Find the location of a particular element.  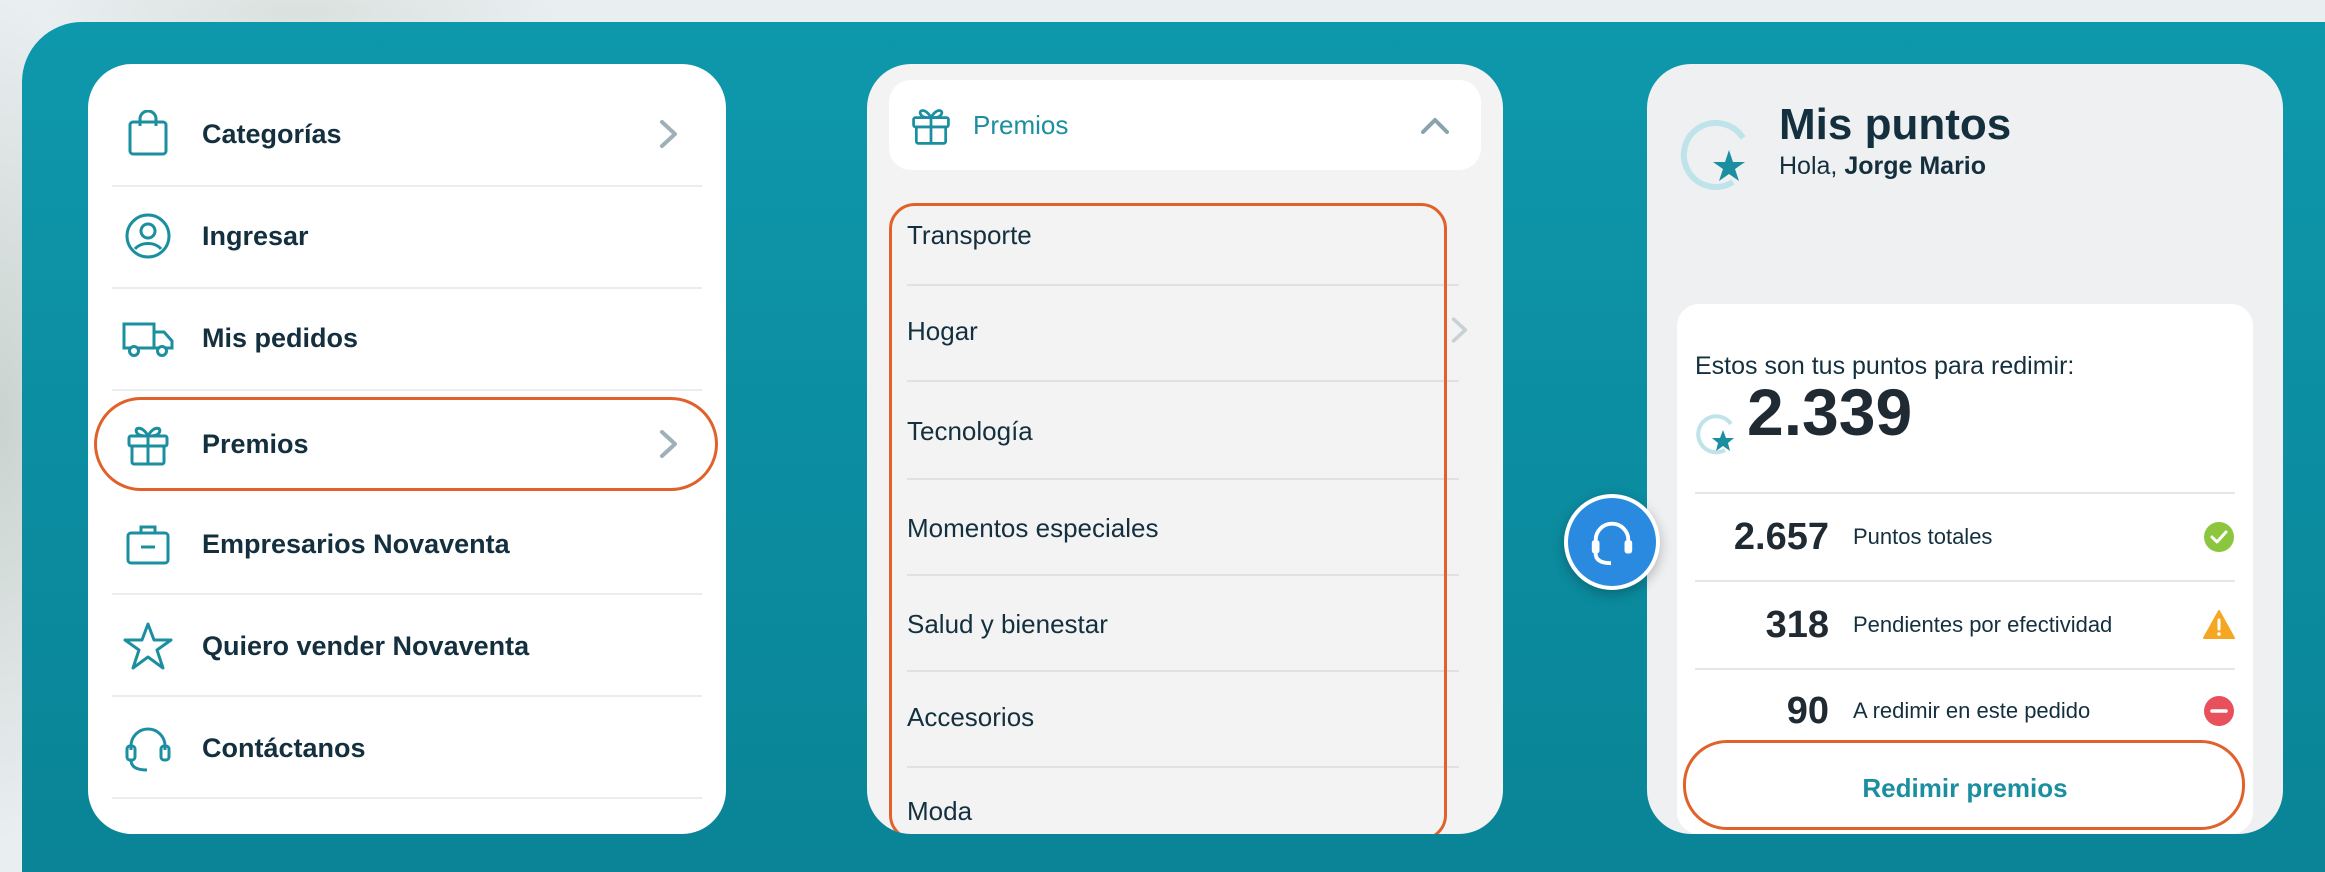

greeting-prefix: Hola, is located at coordinates (1808, 166).